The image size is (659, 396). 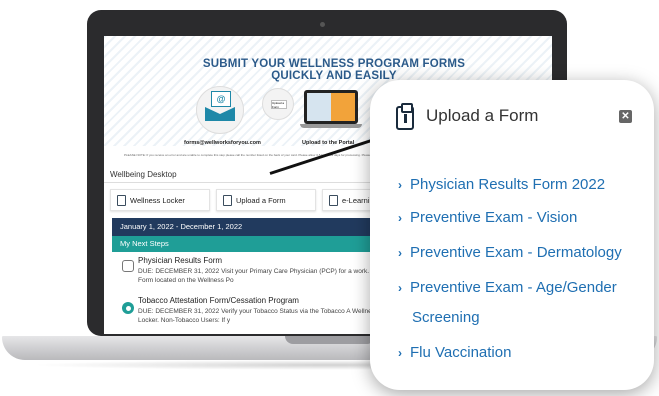 What do you see at coordinates (405, 116) in the screenshot?
I see `clipboard-upload-icon` at bounding box center [405, 116].